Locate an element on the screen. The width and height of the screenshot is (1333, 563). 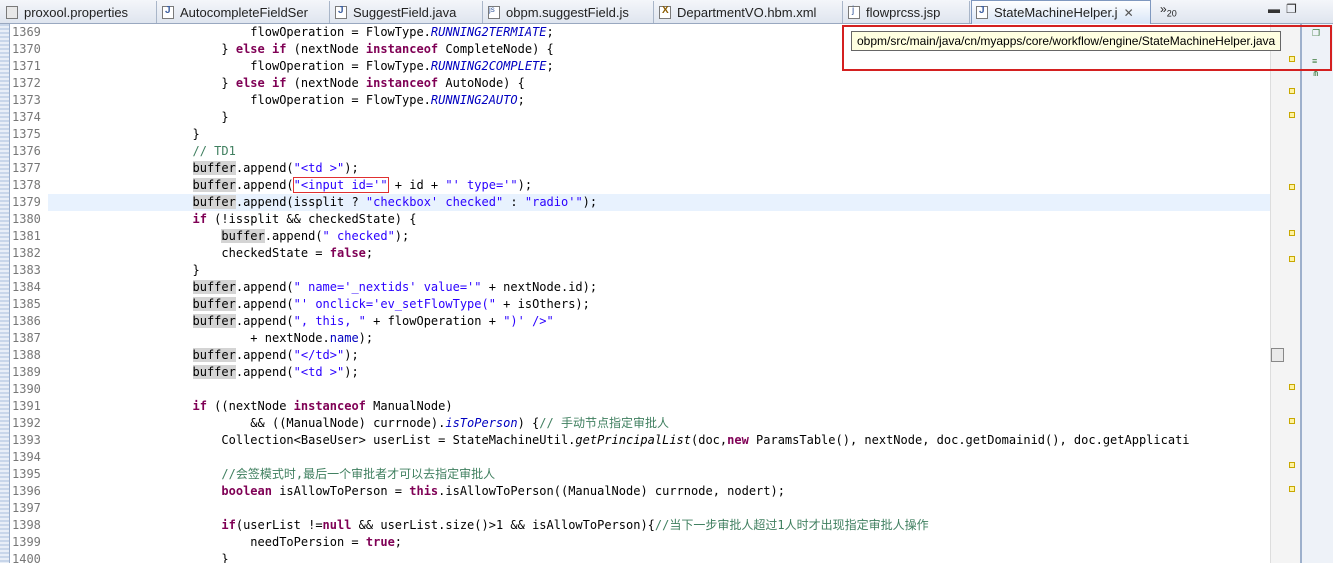
line-number: 1369 is located at coordinates (26, 32).